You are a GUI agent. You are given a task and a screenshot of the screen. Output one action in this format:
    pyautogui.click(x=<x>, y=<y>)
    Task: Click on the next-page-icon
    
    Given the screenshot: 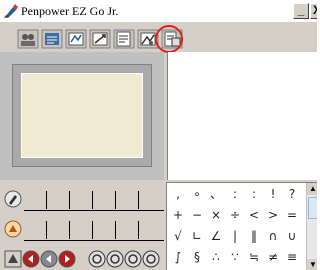 What is the action you would take?
    pyautogui.click(x=67, y=259)
    